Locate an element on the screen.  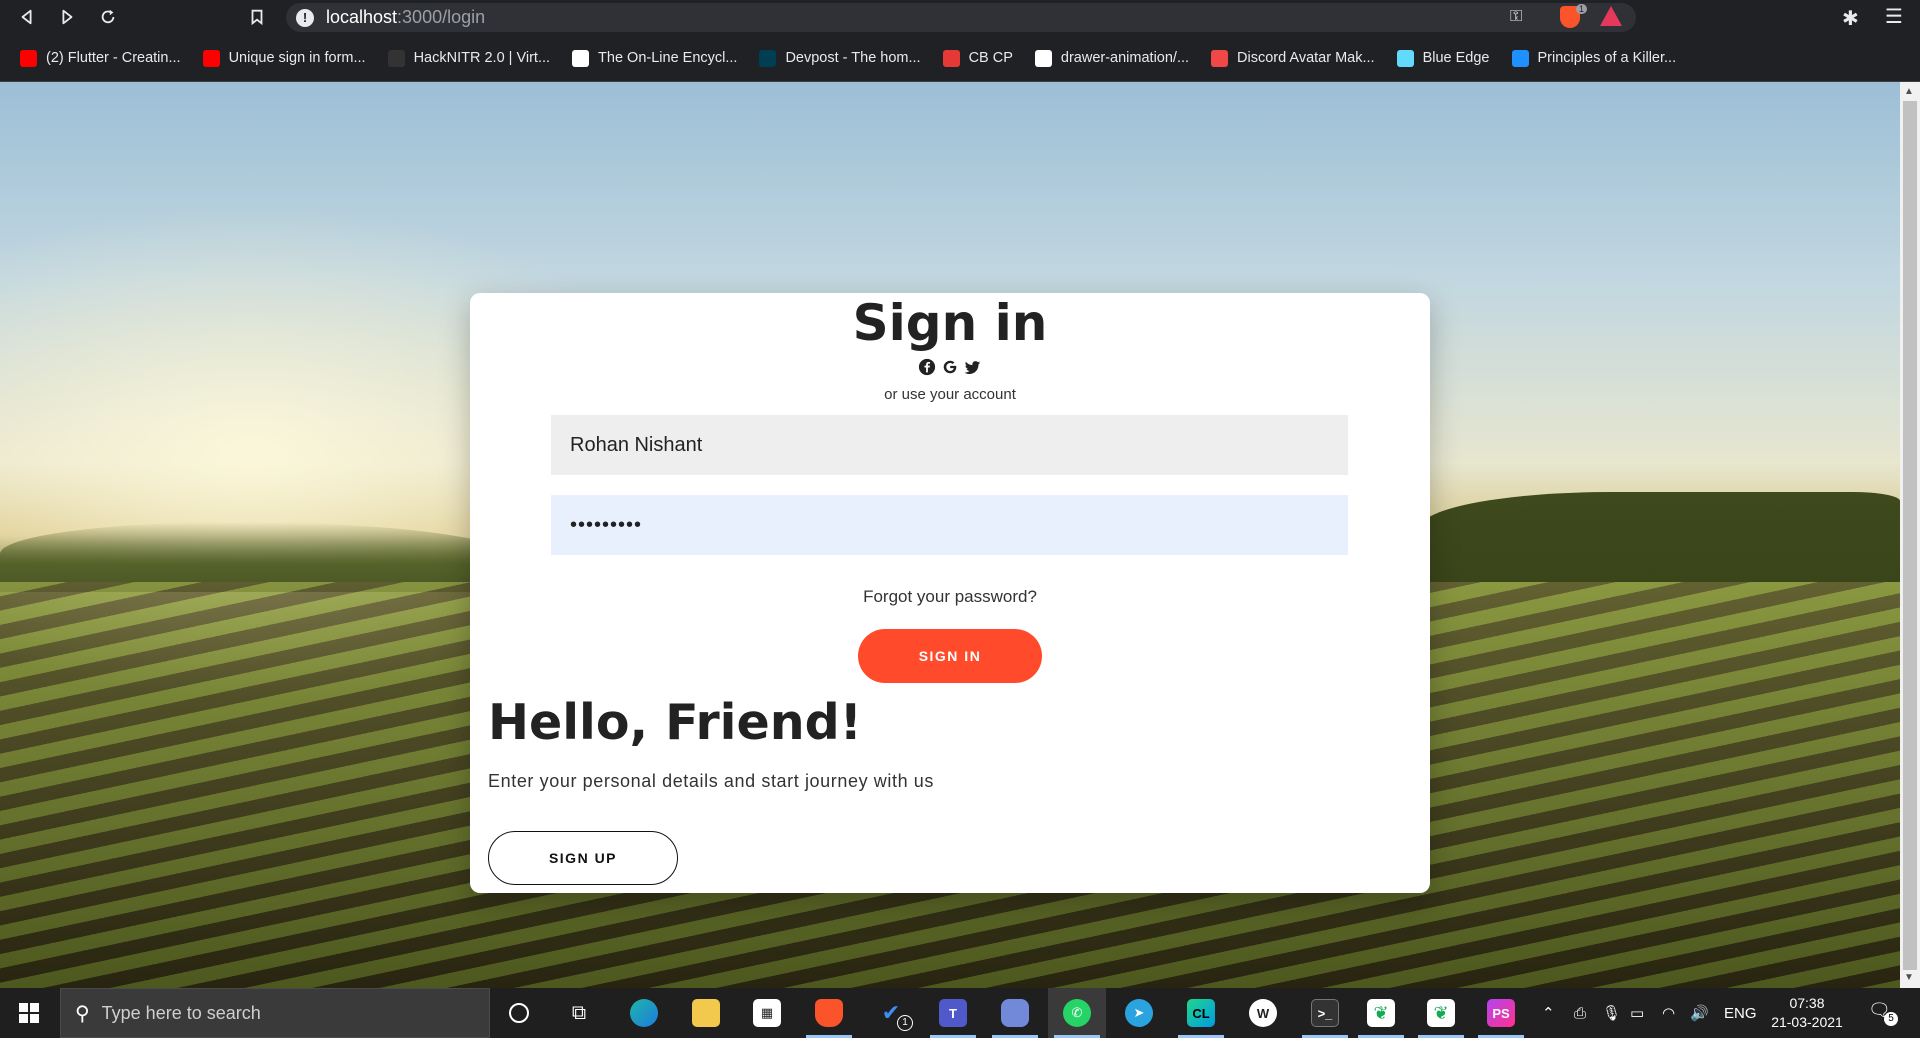
social-links is located at coordinates (950, 366).